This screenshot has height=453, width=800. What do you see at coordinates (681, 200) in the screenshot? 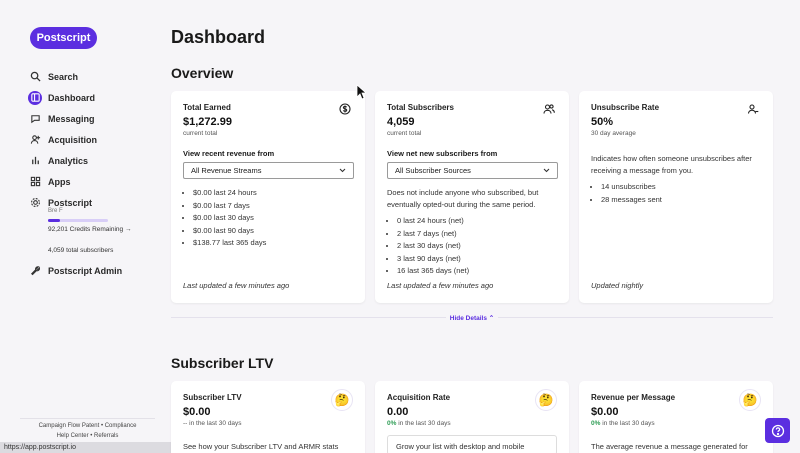
I see `list-item: 28 messages sent` at bounding box center [681, 200].